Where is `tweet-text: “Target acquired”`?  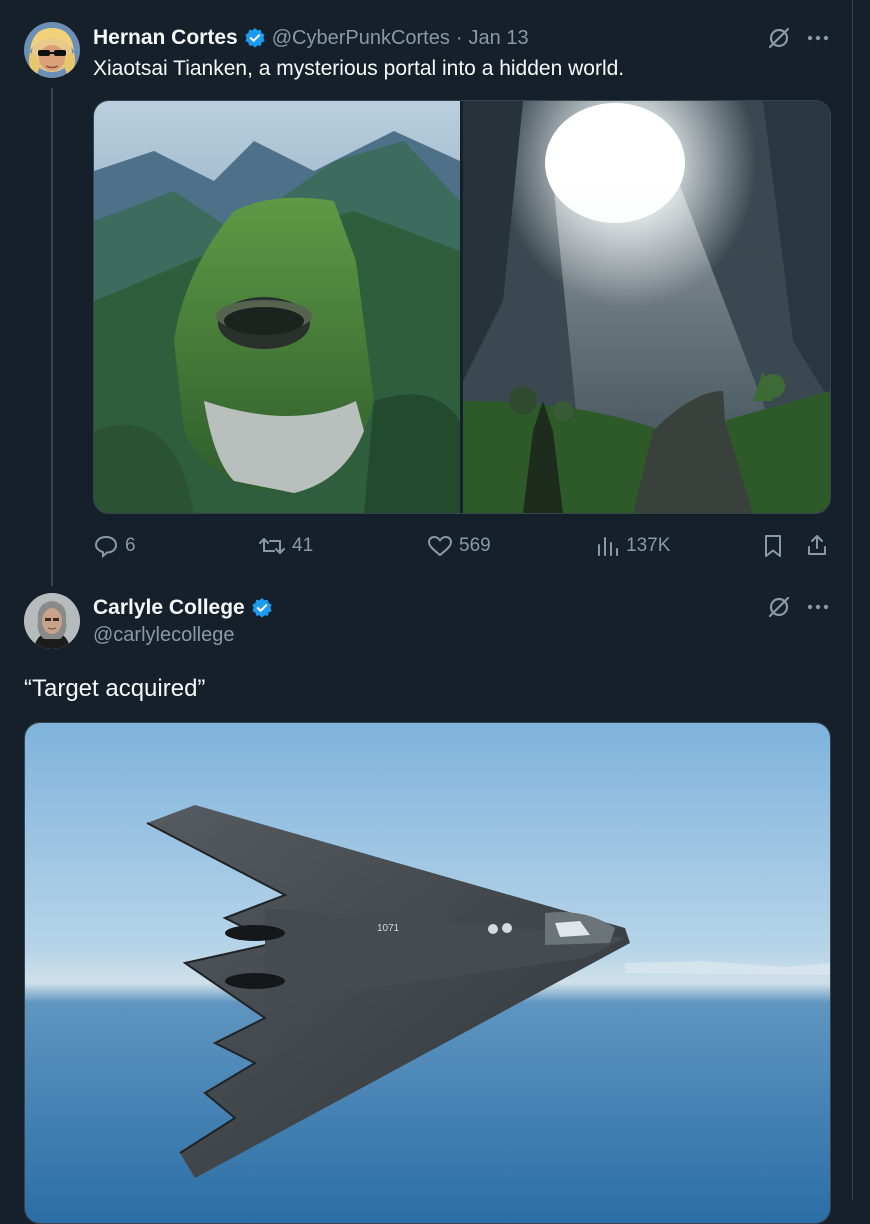 tweet-text: “Target acquired” is located at coordinates (115, 688).